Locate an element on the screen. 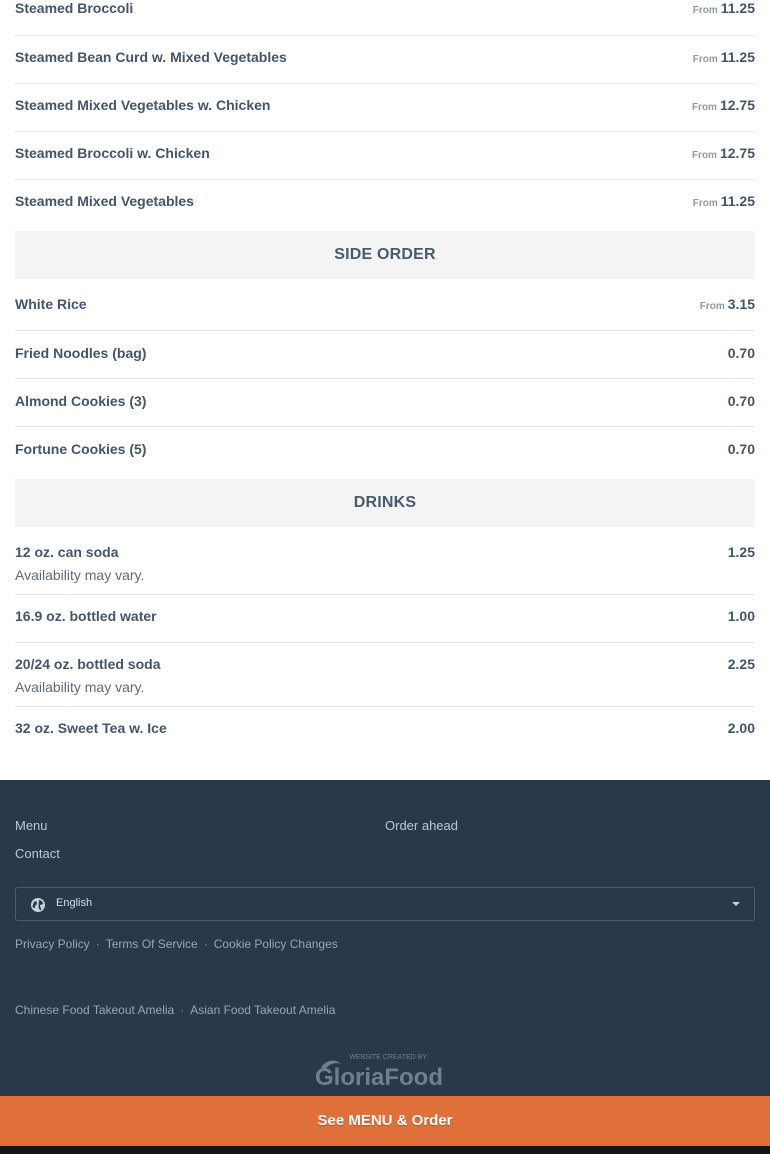  item-name: 12 oz. can soda is located at coordinates (67, 552).